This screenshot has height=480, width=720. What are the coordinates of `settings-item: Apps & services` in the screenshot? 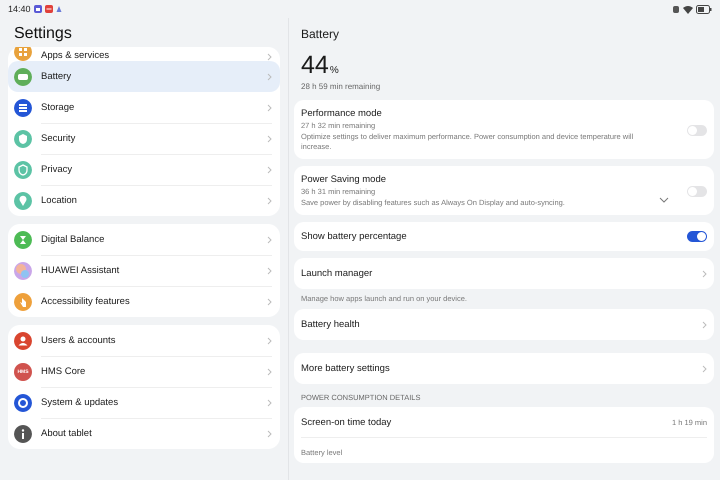 It's located at (144, 54).